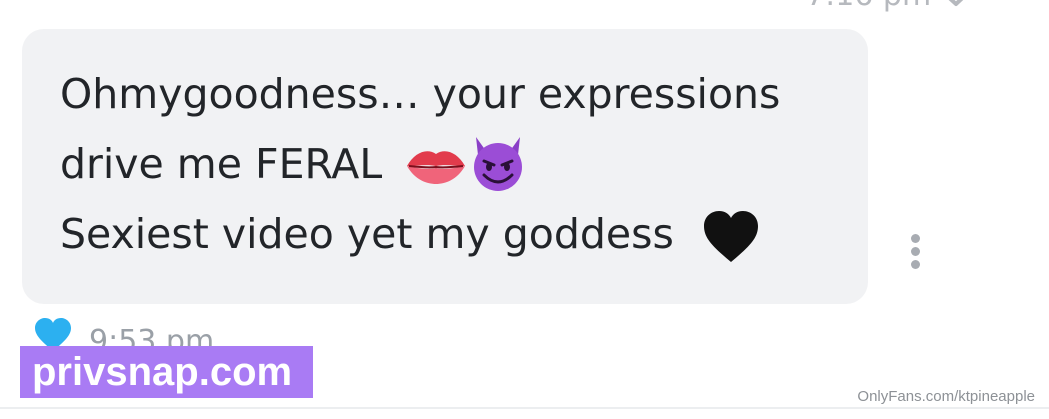 This screenshot has height=419, width=1049. Describe the element at coordinates (916, 252) in the screenshot. I see `more-vertical-icon` at that location.